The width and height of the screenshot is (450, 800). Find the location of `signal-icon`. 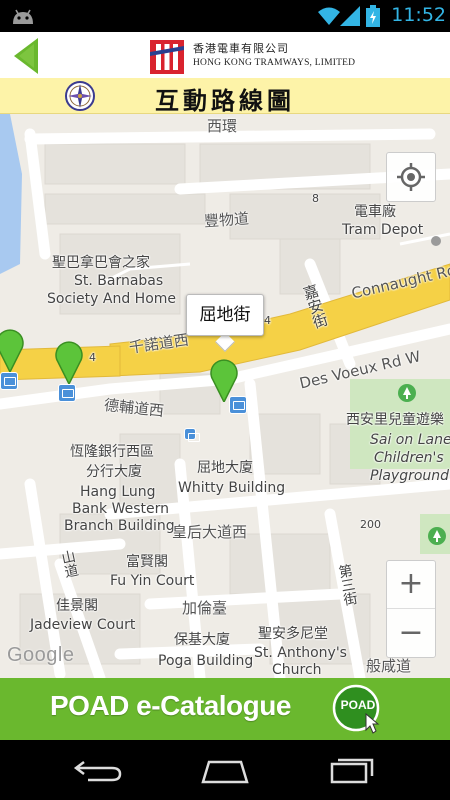

signal-icon is located at coordinates (350, 16).